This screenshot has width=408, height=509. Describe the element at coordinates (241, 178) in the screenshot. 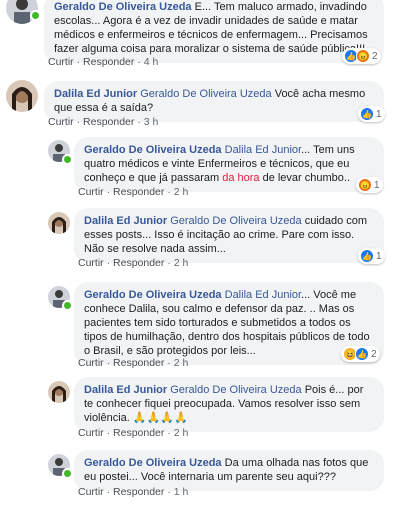

I see `highlight-text: da hora` at that location.